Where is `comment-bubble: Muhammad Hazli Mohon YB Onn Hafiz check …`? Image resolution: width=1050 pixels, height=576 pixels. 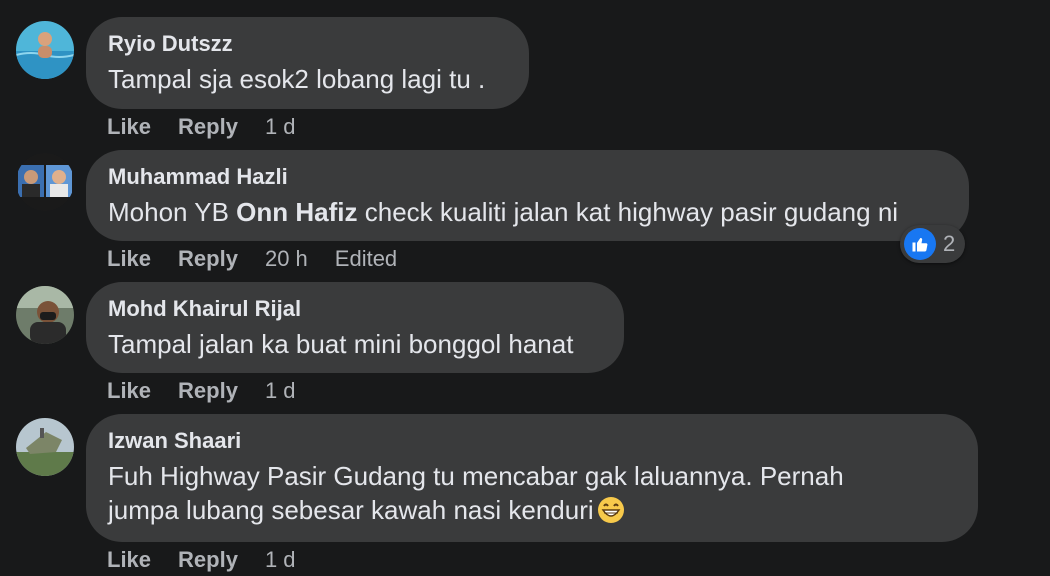 comment-bubble: Muhammad Hazli Mohon YB Onn Hafiz check … is located at coordinates (527, 195).